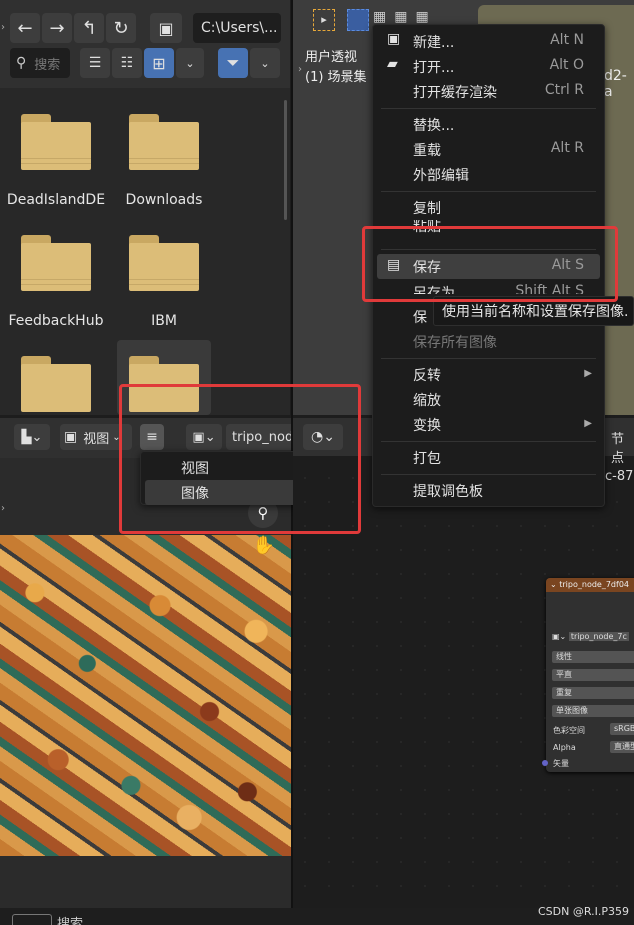 This screenshot has width=634, height=925. What do you see at coordinates (392, 64) in the screenshot?
I see `folder-icon: ▰` at bounding box center [392, 64].